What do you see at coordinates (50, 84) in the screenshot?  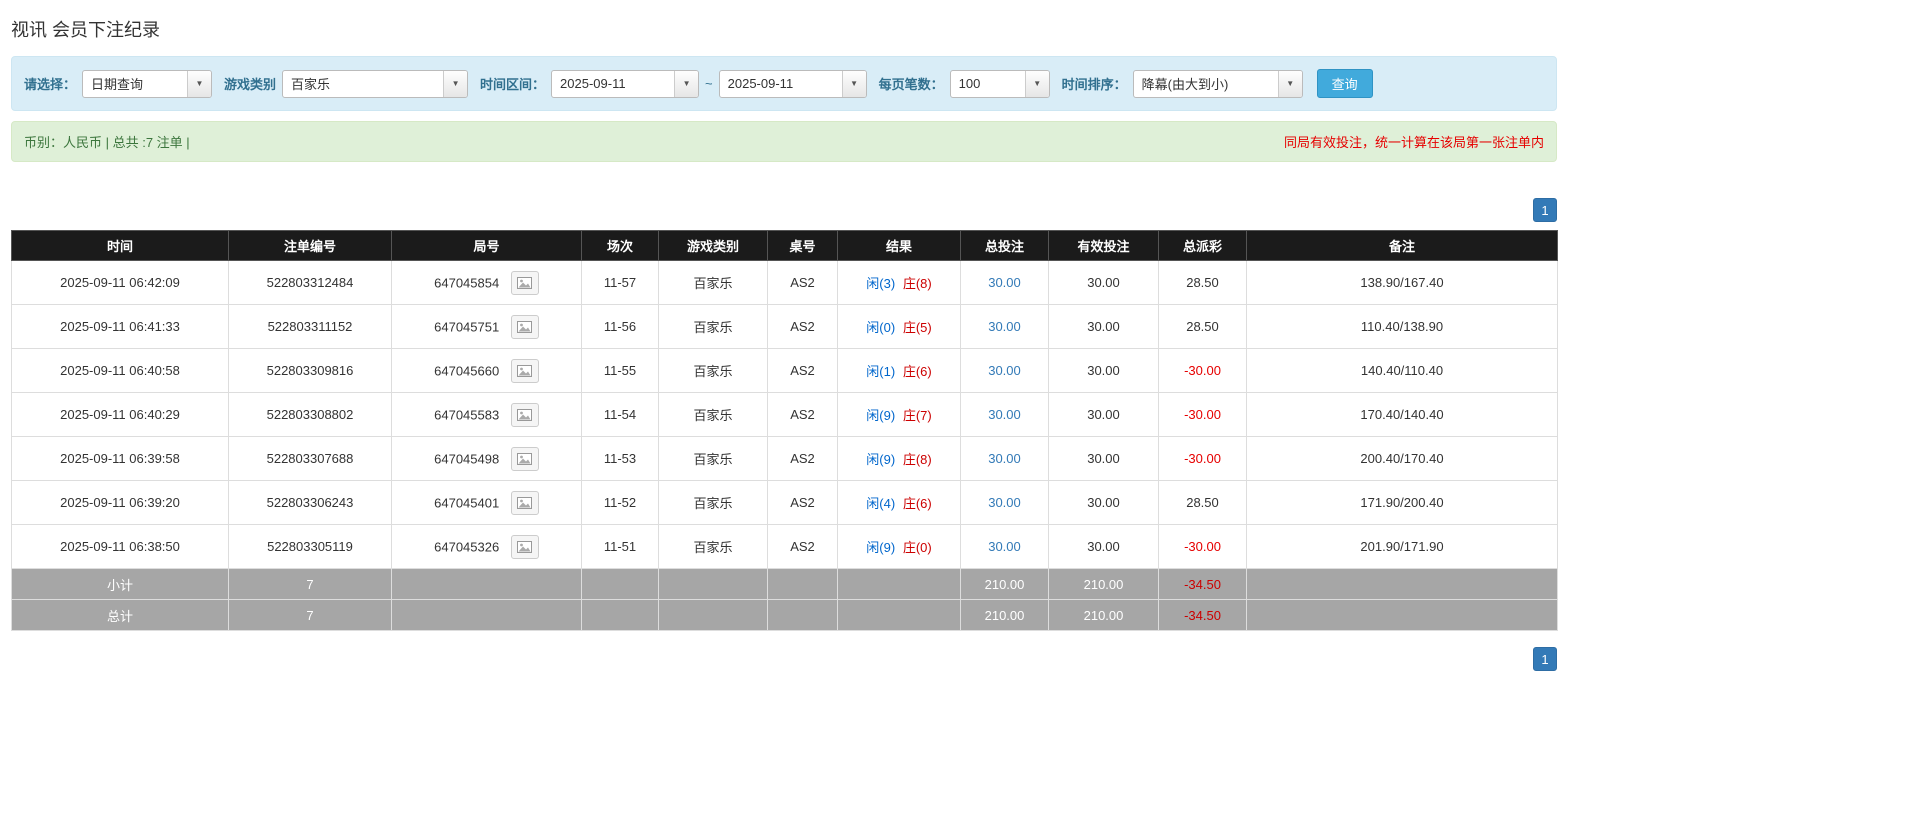 I see `query-type-label: 请选择：` at bounding box center [50, 84].